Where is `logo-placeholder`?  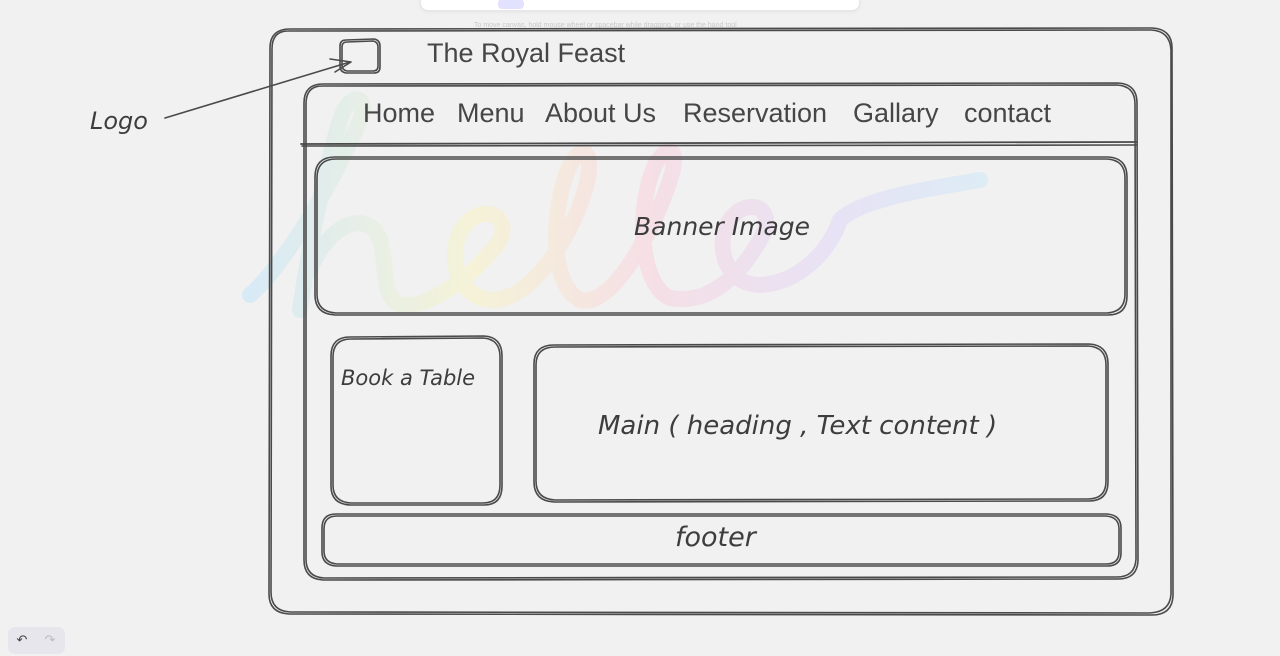
logo-placeholder is located at coordinates (359, 56).